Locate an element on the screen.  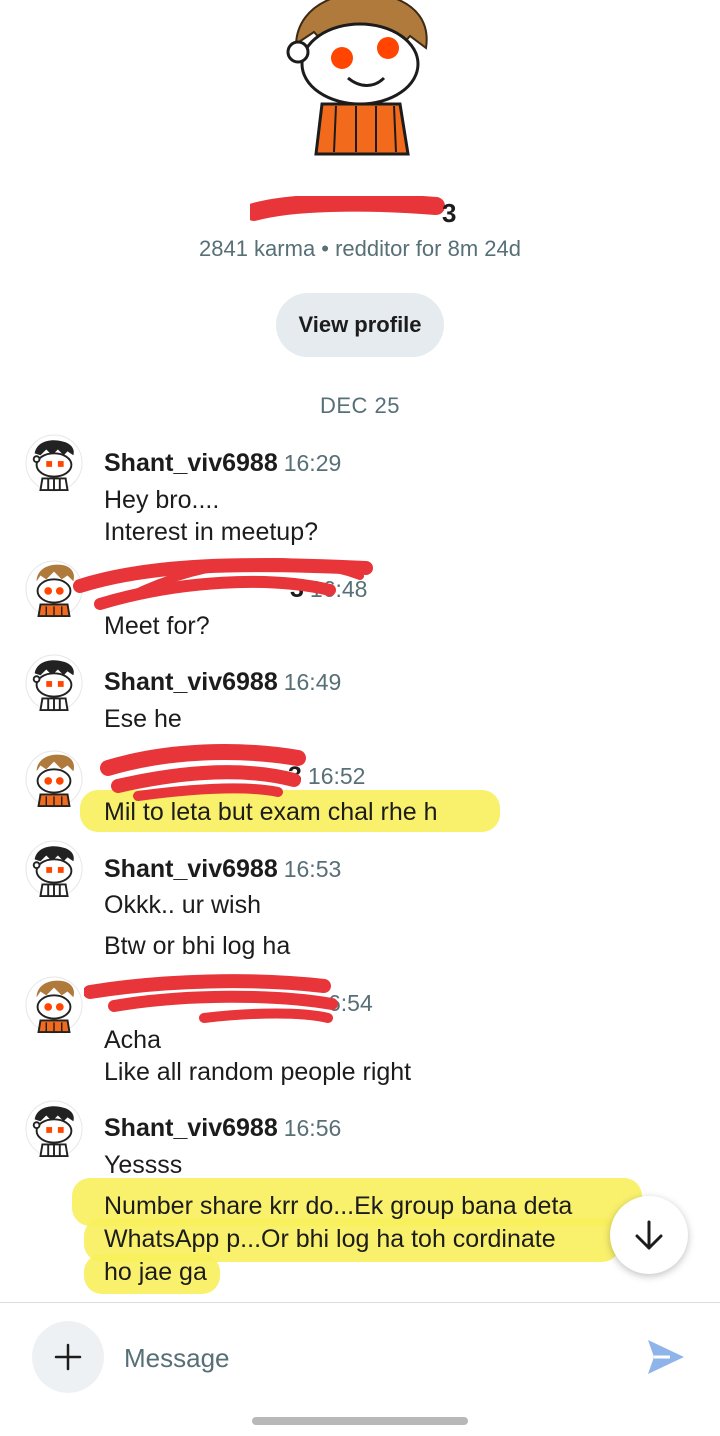
add-attachment-button is located at coordinates (68, 1357).